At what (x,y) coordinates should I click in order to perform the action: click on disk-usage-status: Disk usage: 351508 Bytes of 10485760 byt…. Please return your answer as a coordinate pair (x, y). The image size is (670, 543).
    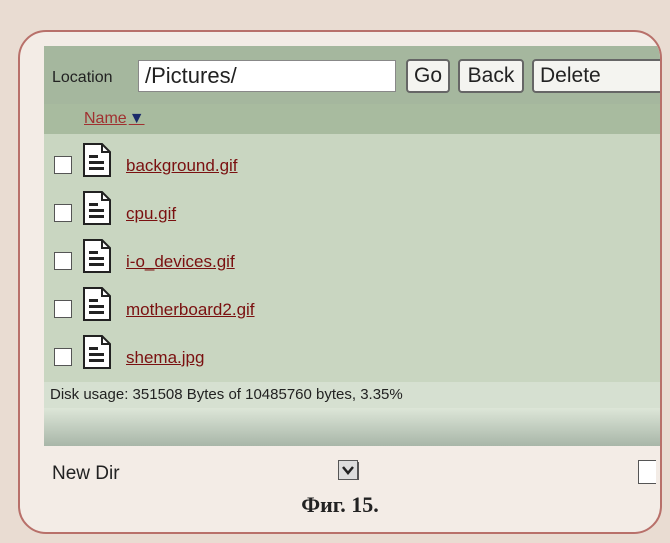
    Looking at the image, I should click on (352, 395).